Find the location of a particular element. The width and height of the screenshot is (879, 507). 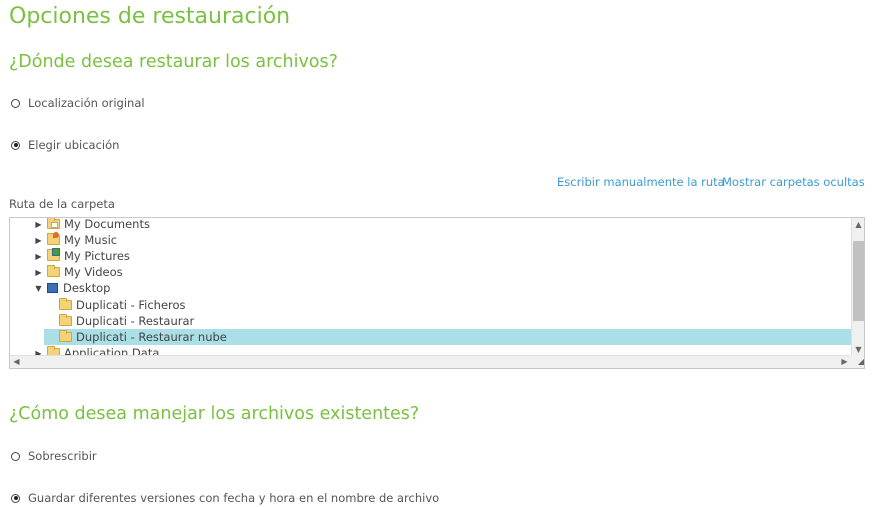

show-hidden-folders-link: Mostrar carpetas ocultas is located at coordinates (793, 182).